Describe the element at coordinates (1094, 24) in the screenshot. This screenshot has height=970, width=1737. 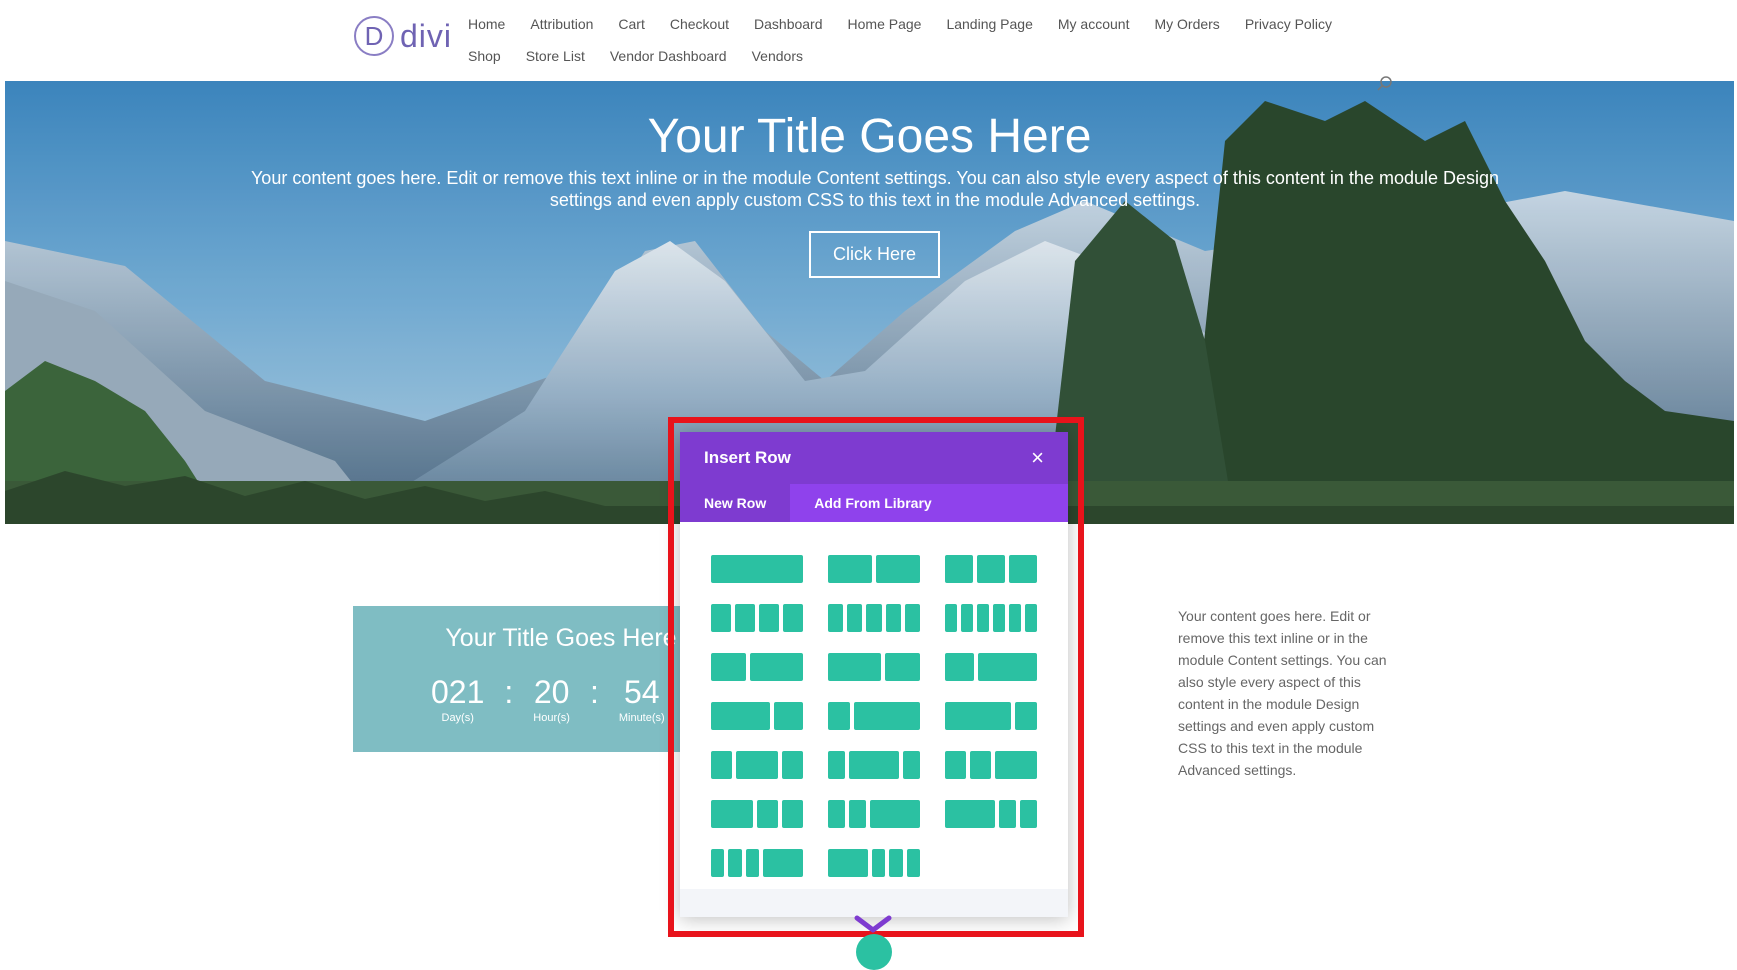
I see `nav-my-account: My account` at that location.